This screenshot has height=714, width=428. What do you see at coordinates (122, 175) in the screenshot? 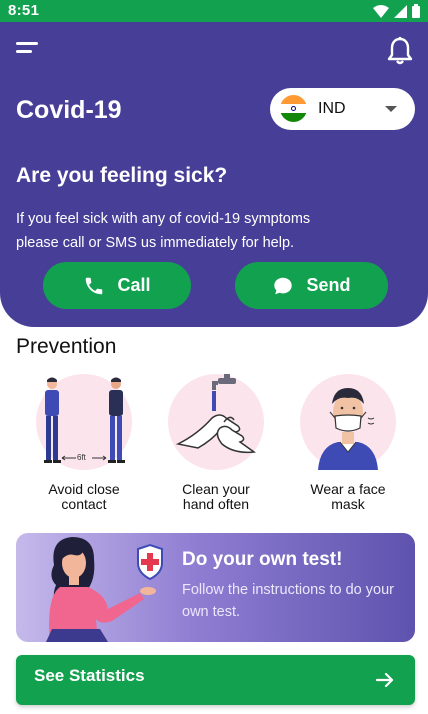
I see `sick-heading: Are you feeling sick?` at bounding box center [122, 175].